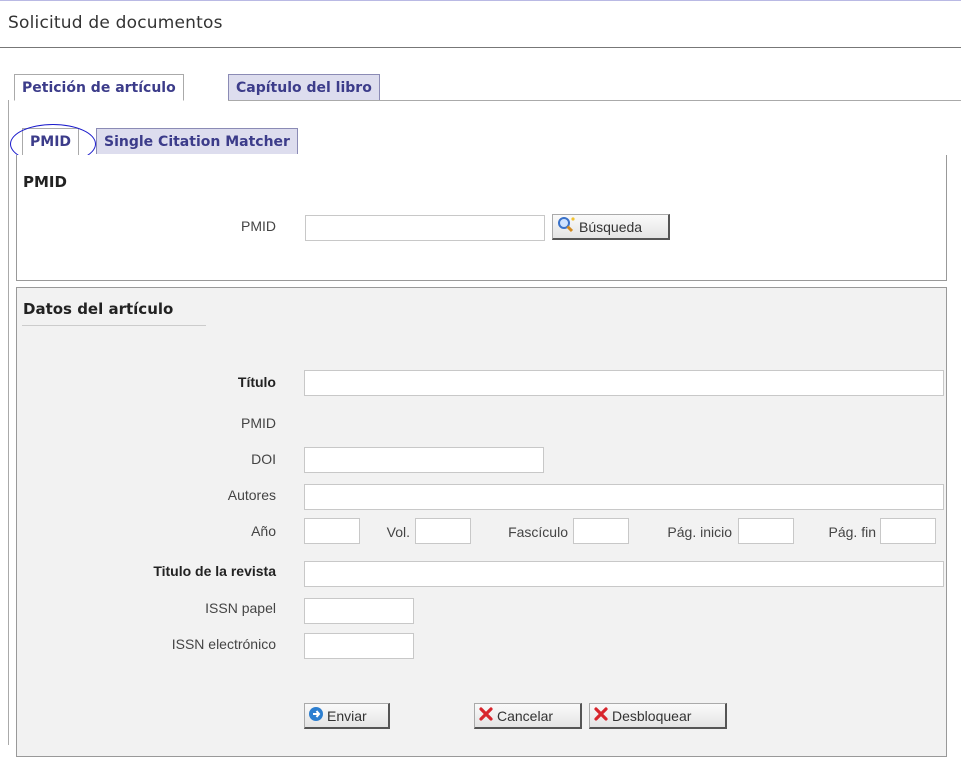 The image size is (961, 757). I want to click on title-divider, so click(480, 47).